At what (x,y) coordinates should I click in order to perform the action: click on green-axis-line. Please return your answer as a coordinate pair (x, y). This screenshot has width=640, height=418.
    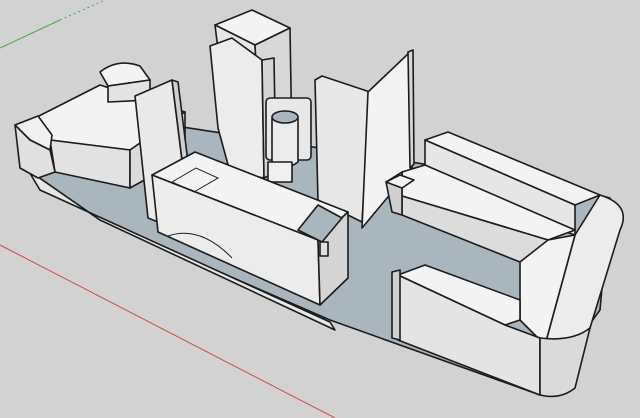
    Looking at the image, I should click on (30, 34).